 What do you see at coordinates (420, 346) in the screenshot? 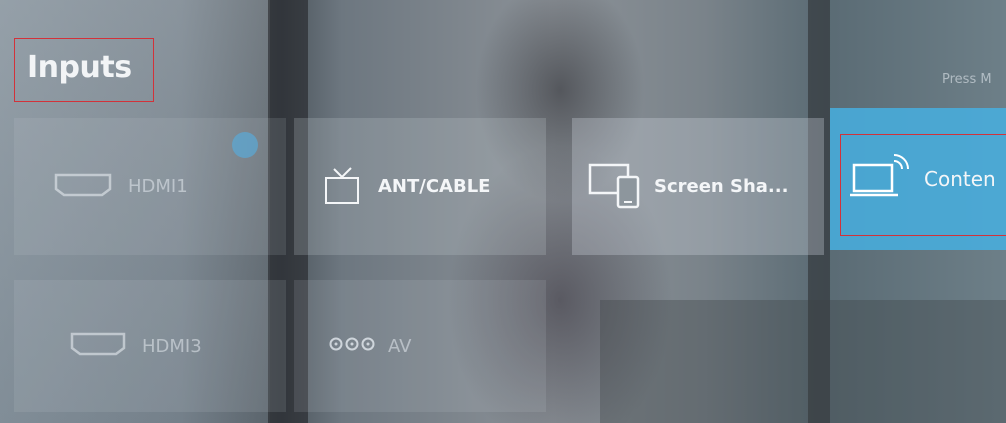
I see `input-tile-av: AV` at bounding box center [420, 346].